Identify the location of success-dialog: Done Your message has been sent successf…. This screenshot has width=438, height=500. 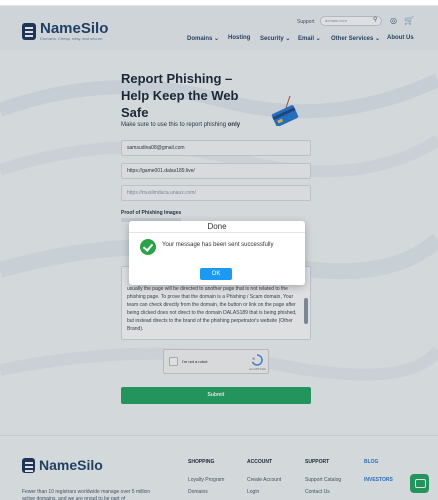
(217, 253).